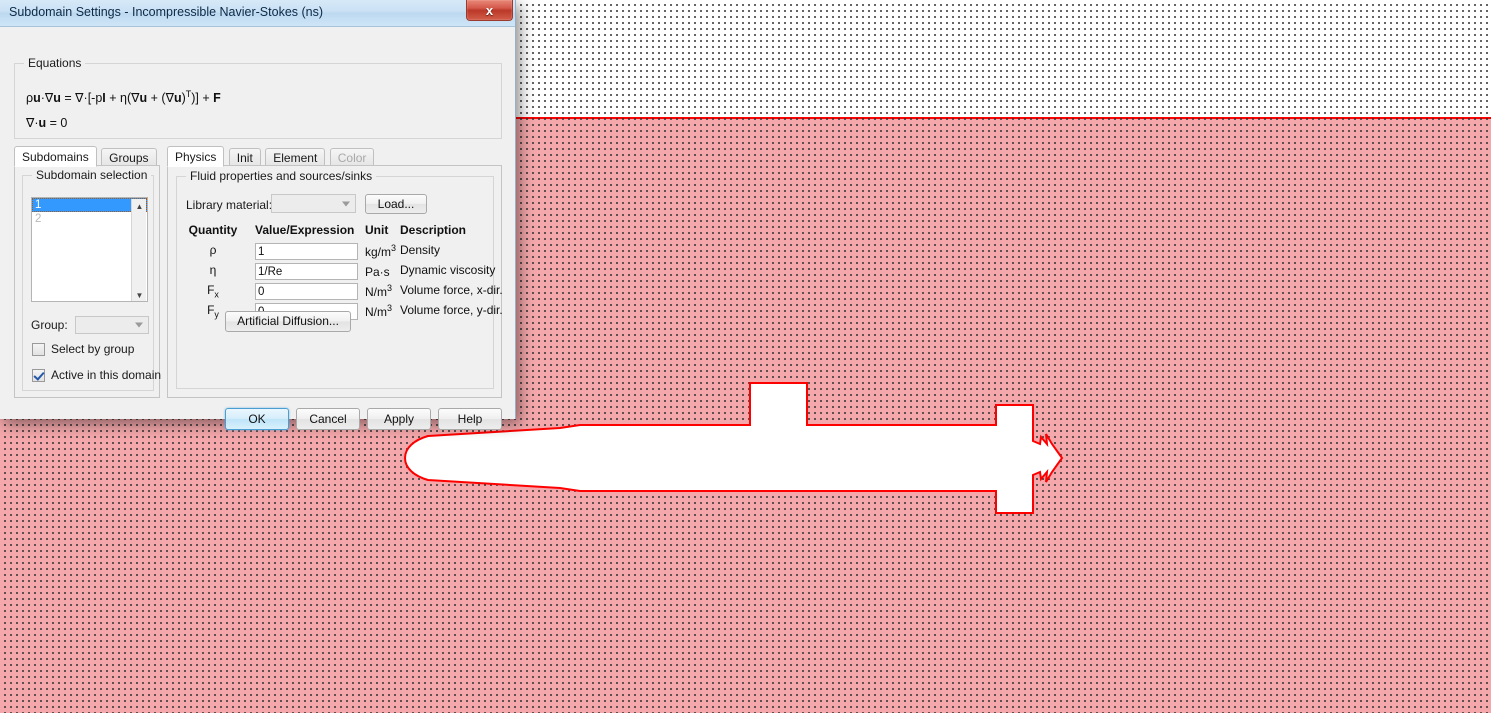 The image size is (1491, 713). What do you see at coordinates (328, 419) in the screenshot?
I see `cancel-button: Cancel` at bounding box center [328, 419].